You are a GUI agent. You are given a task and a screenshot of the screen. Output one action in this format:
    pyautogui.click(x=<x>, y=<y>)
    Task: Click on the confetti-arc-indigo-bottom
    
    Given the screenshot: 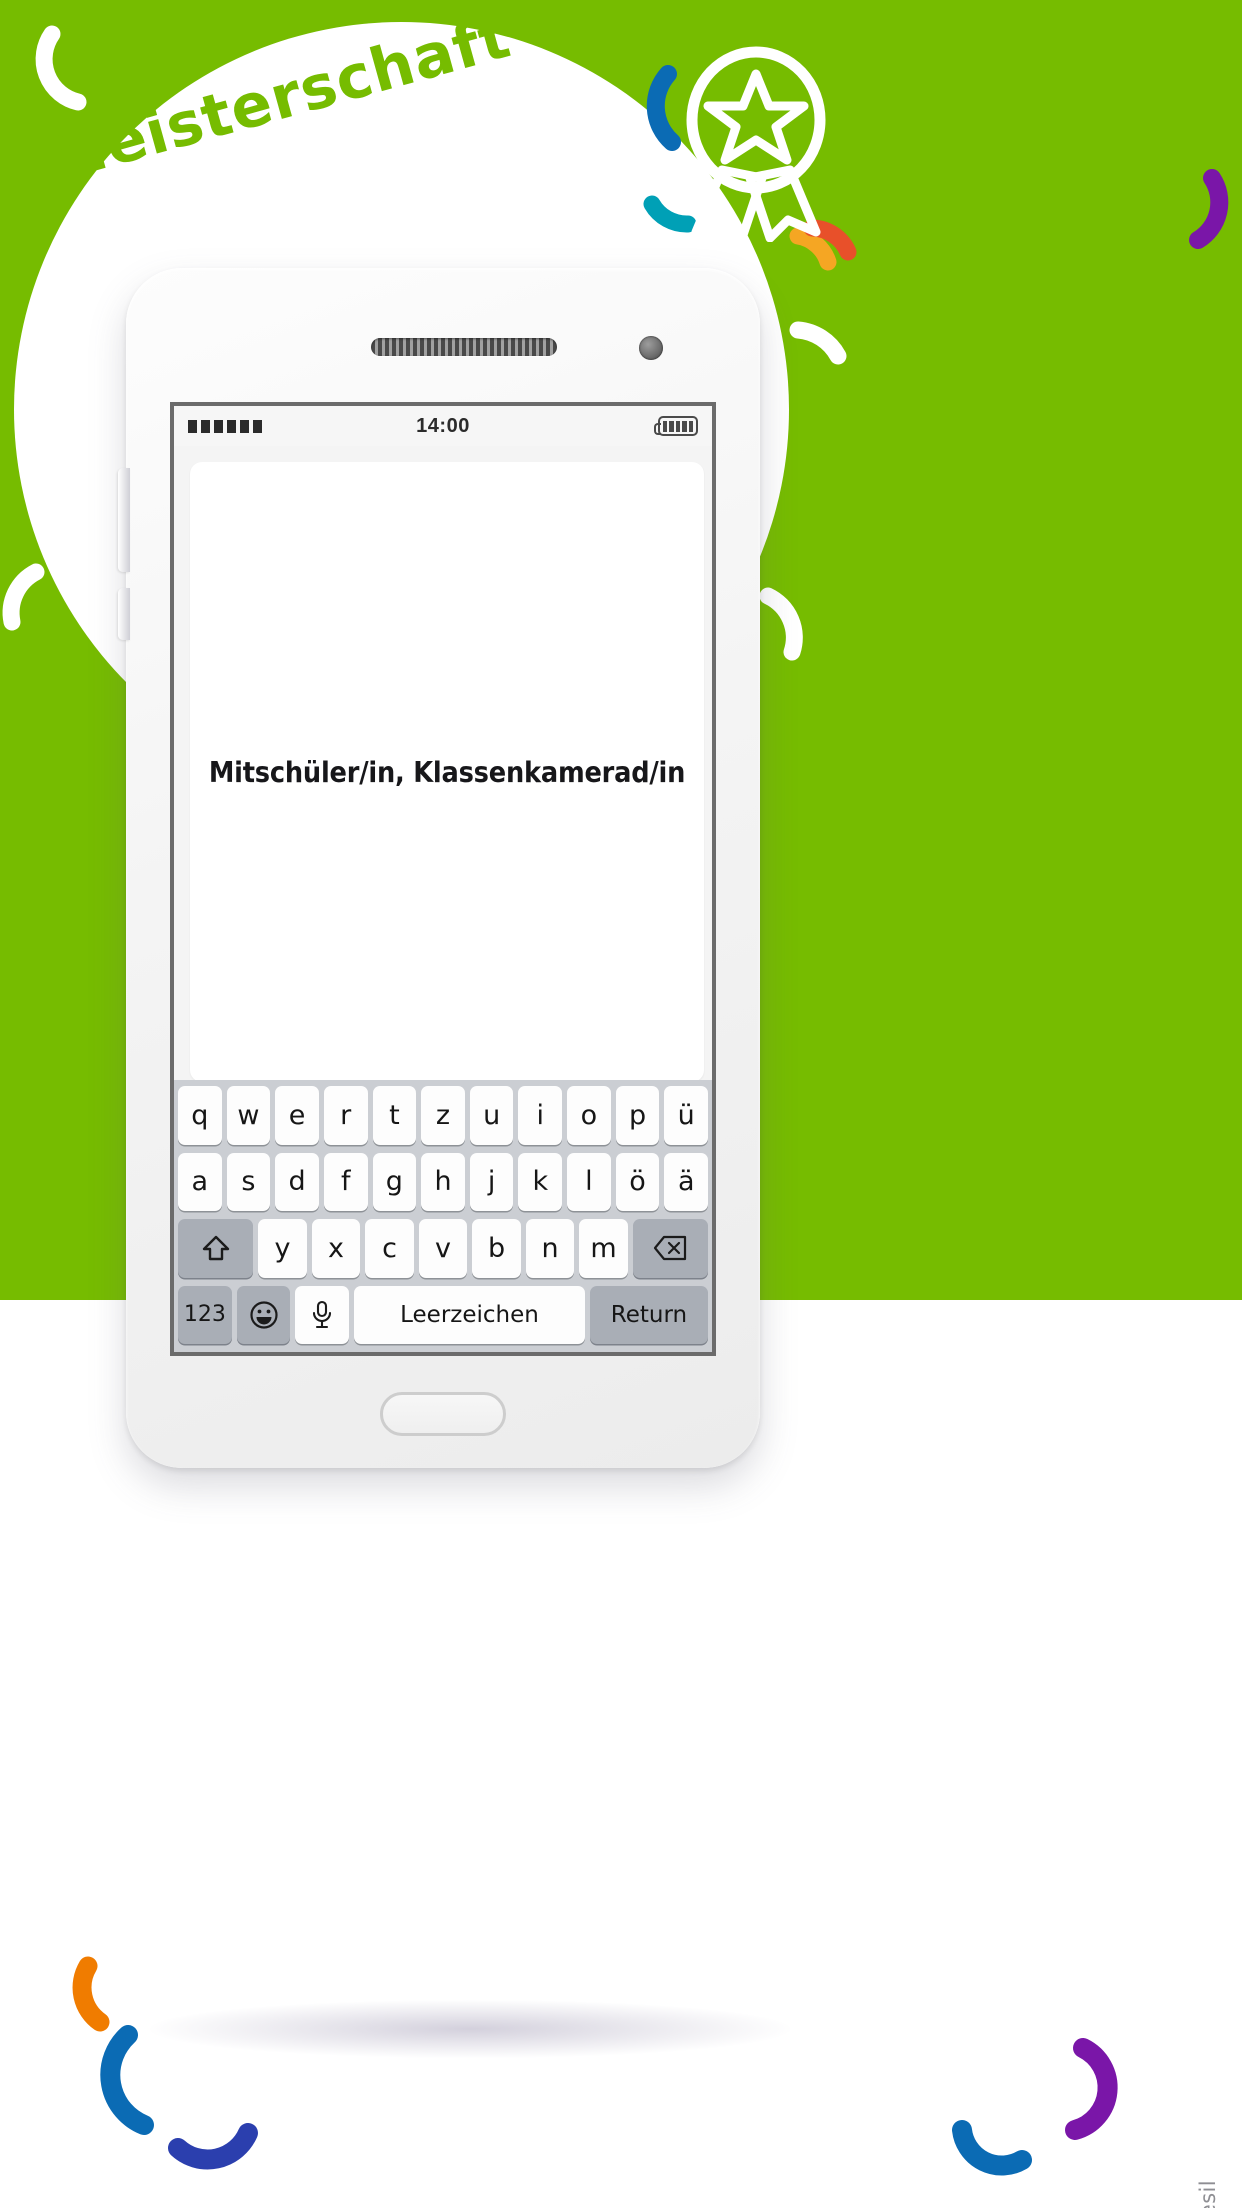 What is the action you would take?
    pyautogui.click(x=213, y=2146)
    